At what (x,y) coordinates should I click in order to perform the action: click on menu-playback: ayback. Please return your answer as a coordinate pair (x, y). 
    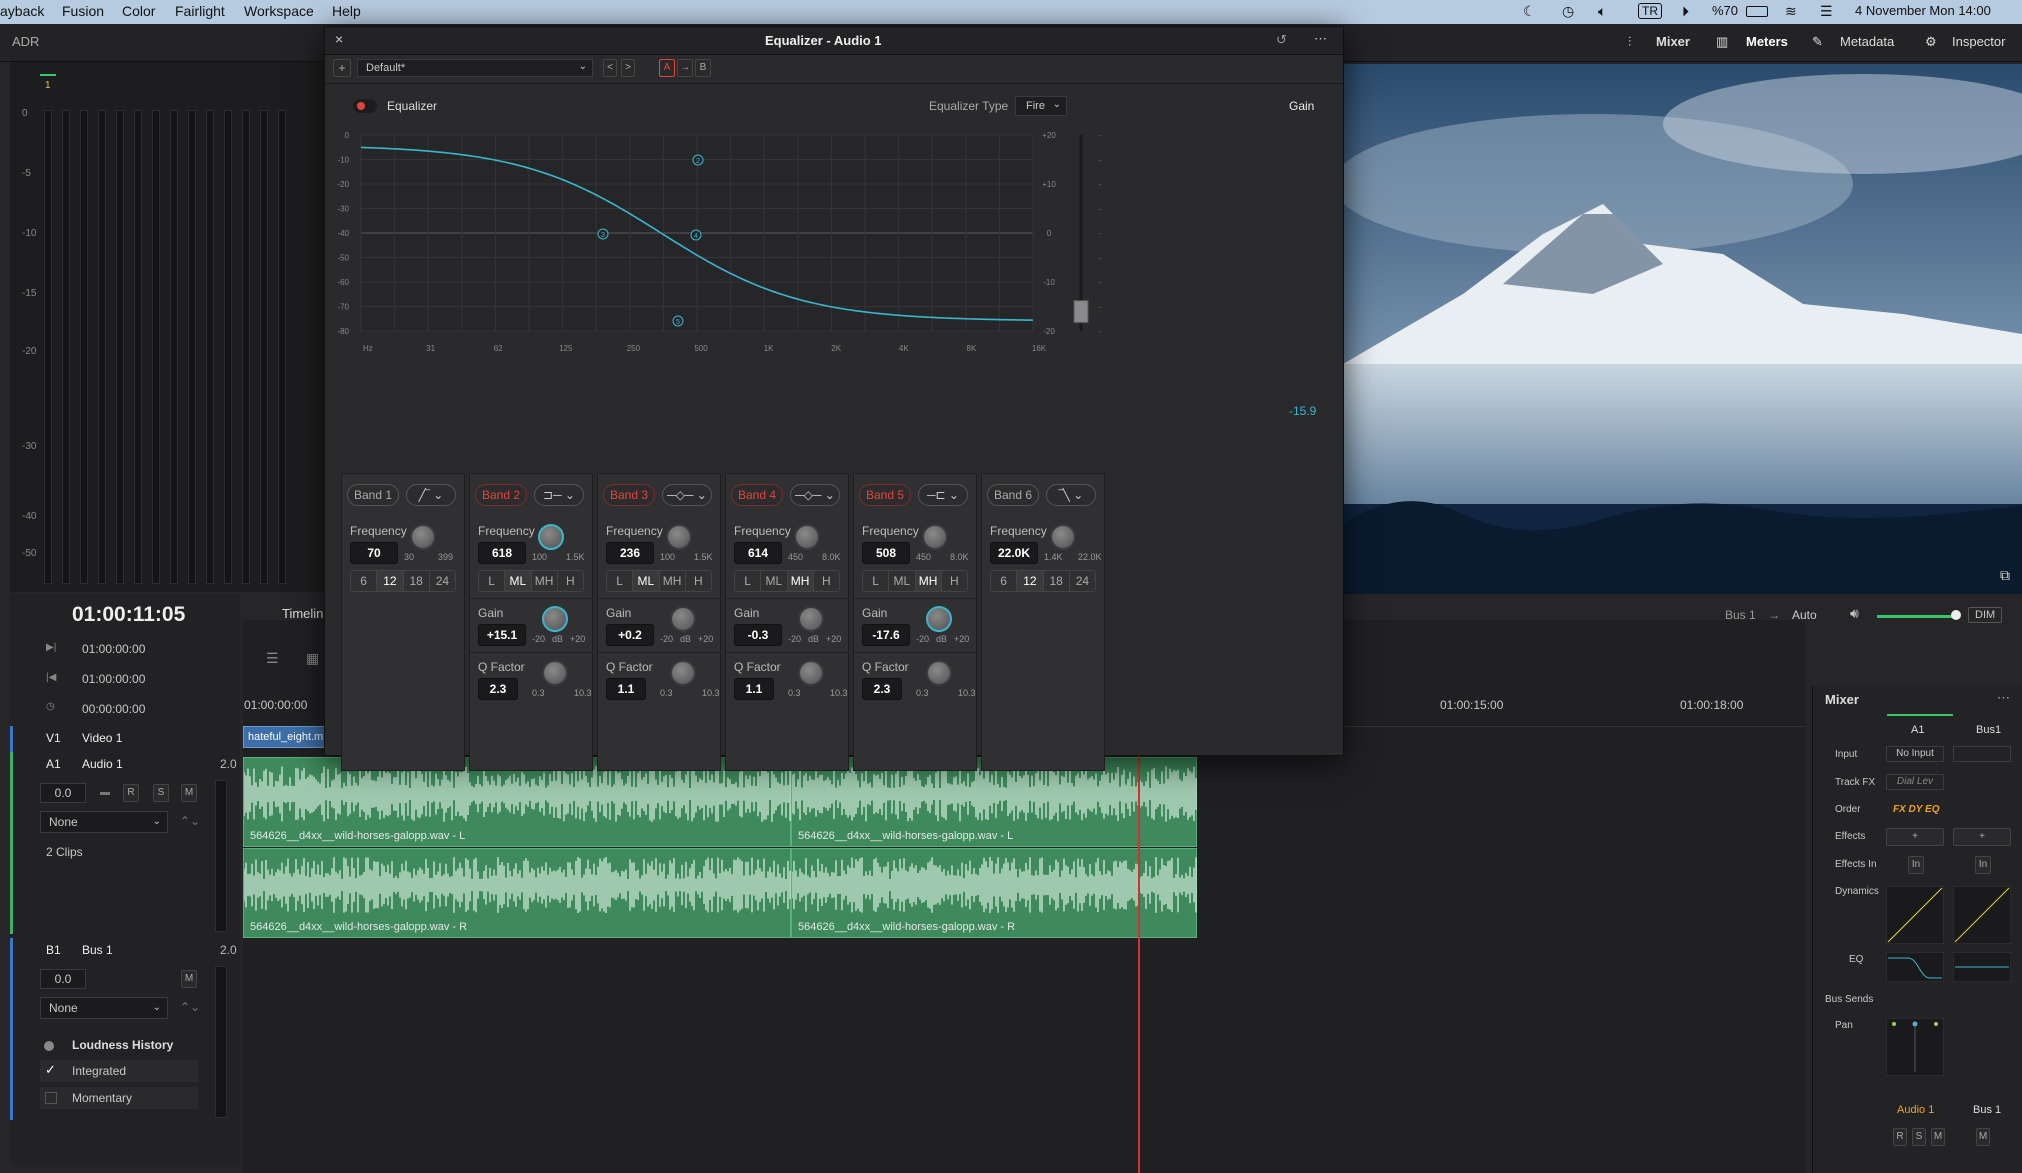
    Looking at the image, I should click on (22, 11).